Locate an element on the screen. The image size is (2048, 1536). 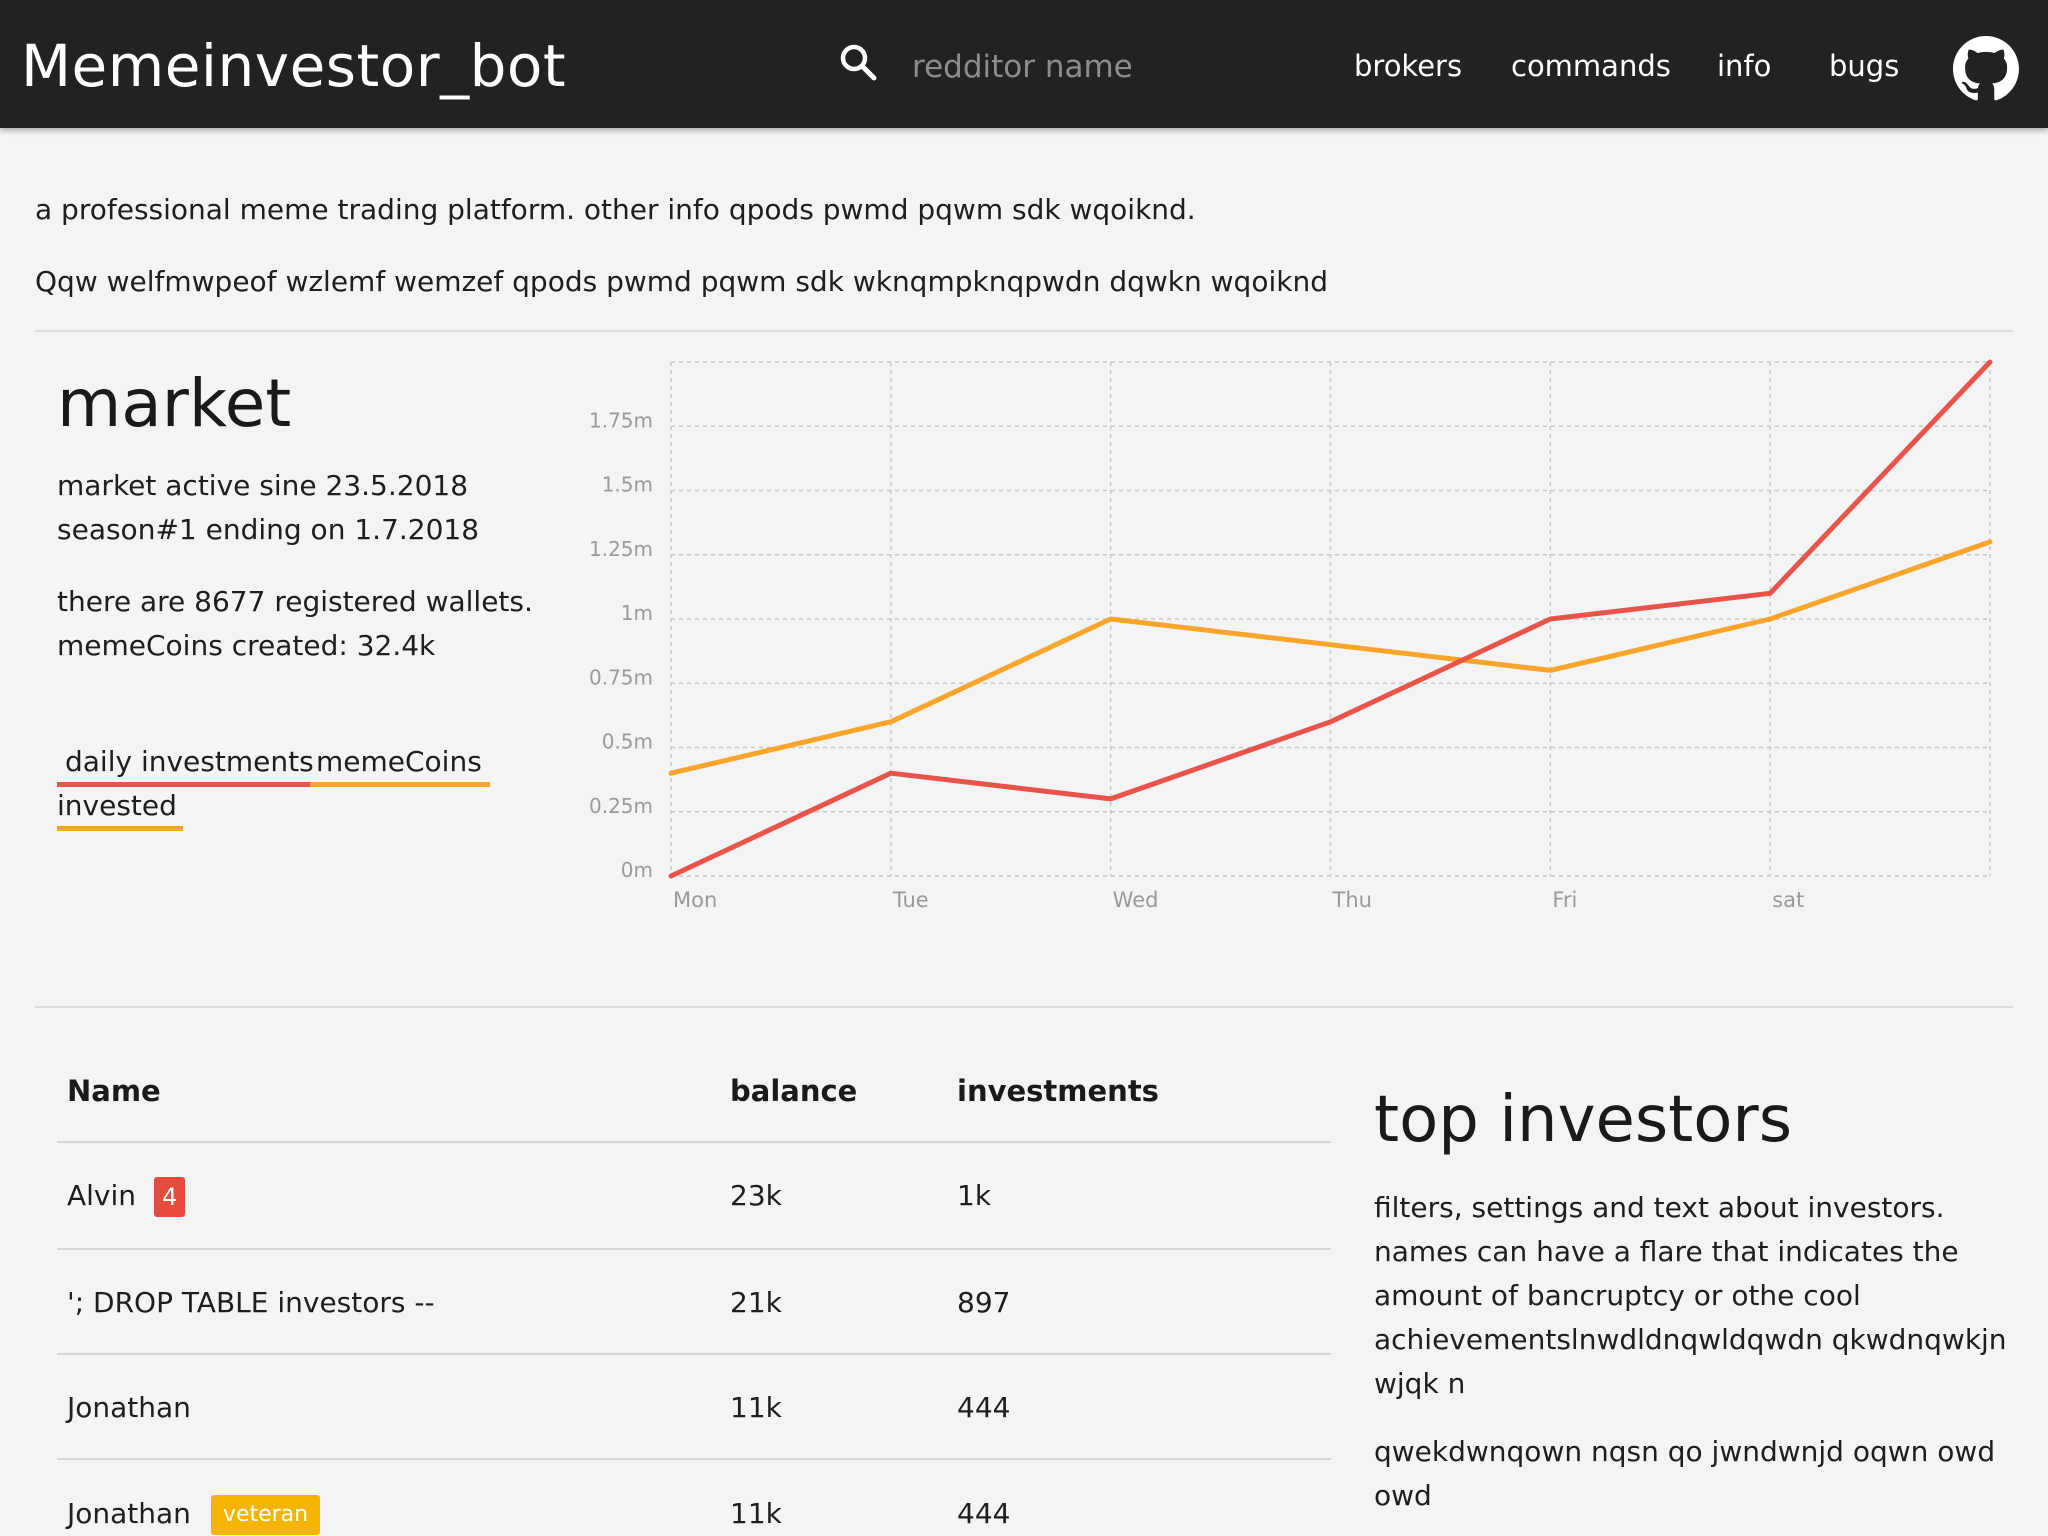
bankruptcy-badge: 4 is located at coordinates (170, 1197).